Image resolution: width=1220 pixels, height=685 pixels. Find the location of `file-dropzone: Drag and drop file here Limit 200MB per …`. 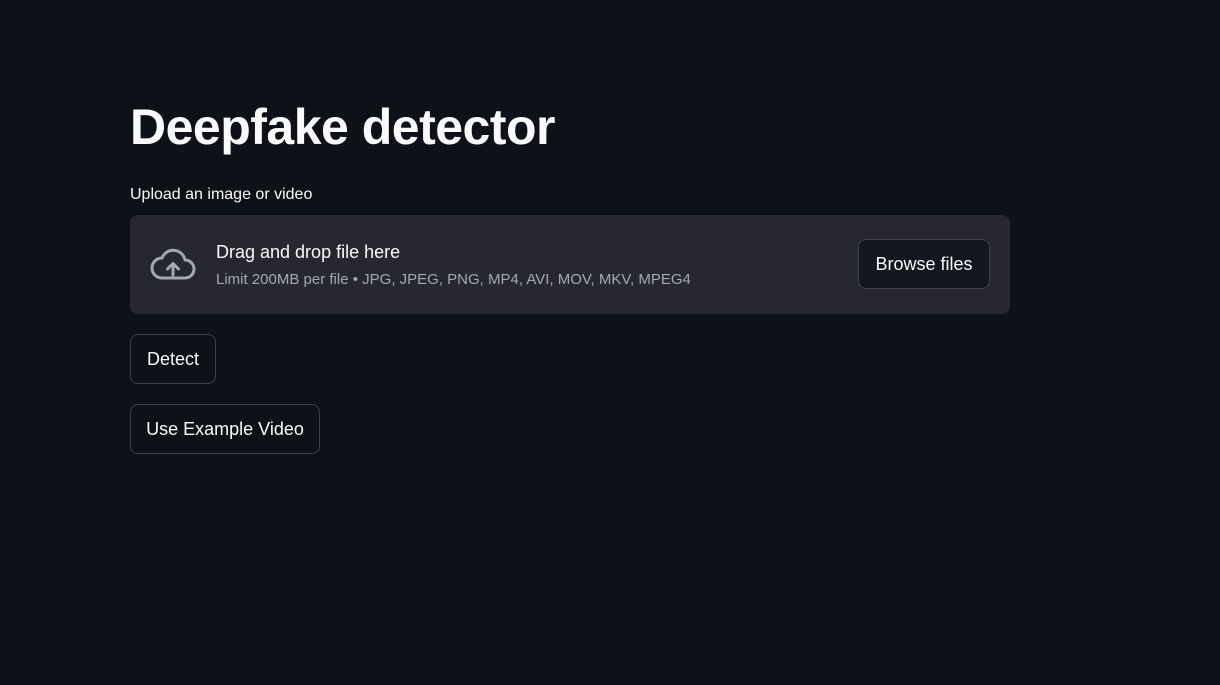

file-dropzone: Drag and drop file here Limit 200MB per … is located at coordinates (570, 264).